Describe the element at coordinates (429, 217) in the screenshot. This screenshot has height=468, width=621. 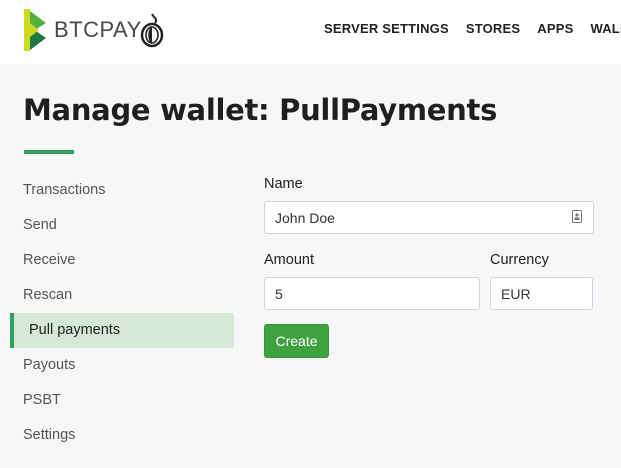
I see `name-field` at that location.